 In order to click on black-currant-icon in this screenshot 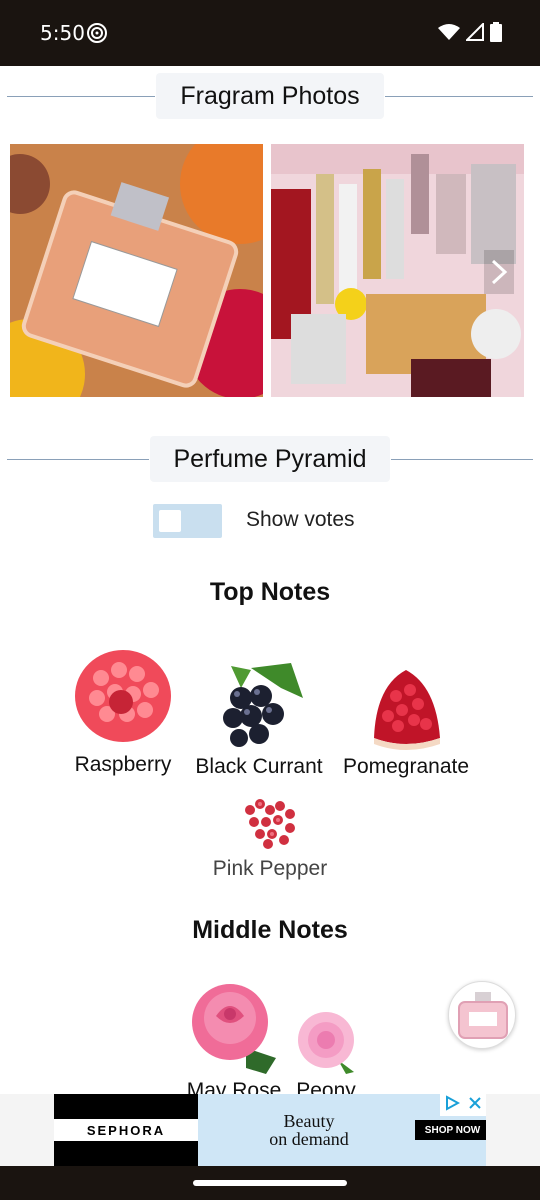, I will do `click(259, 706)`.